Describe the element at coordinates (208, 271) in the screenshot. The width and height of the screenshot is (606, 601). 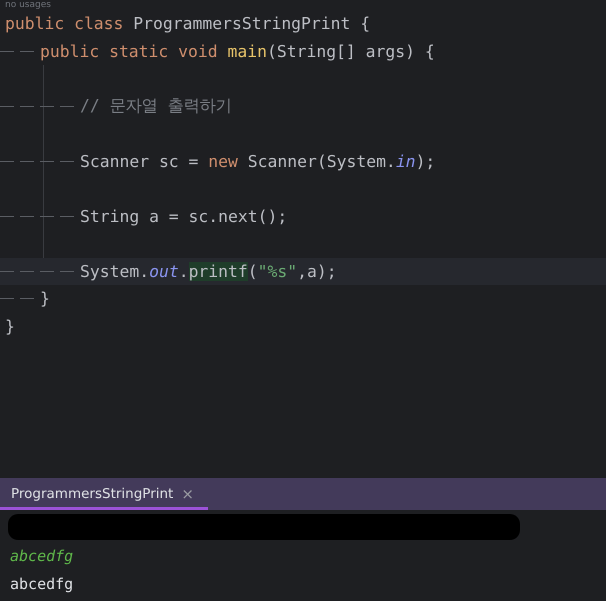
I see `code-text: System.out.printf("%s",a);` at that location.